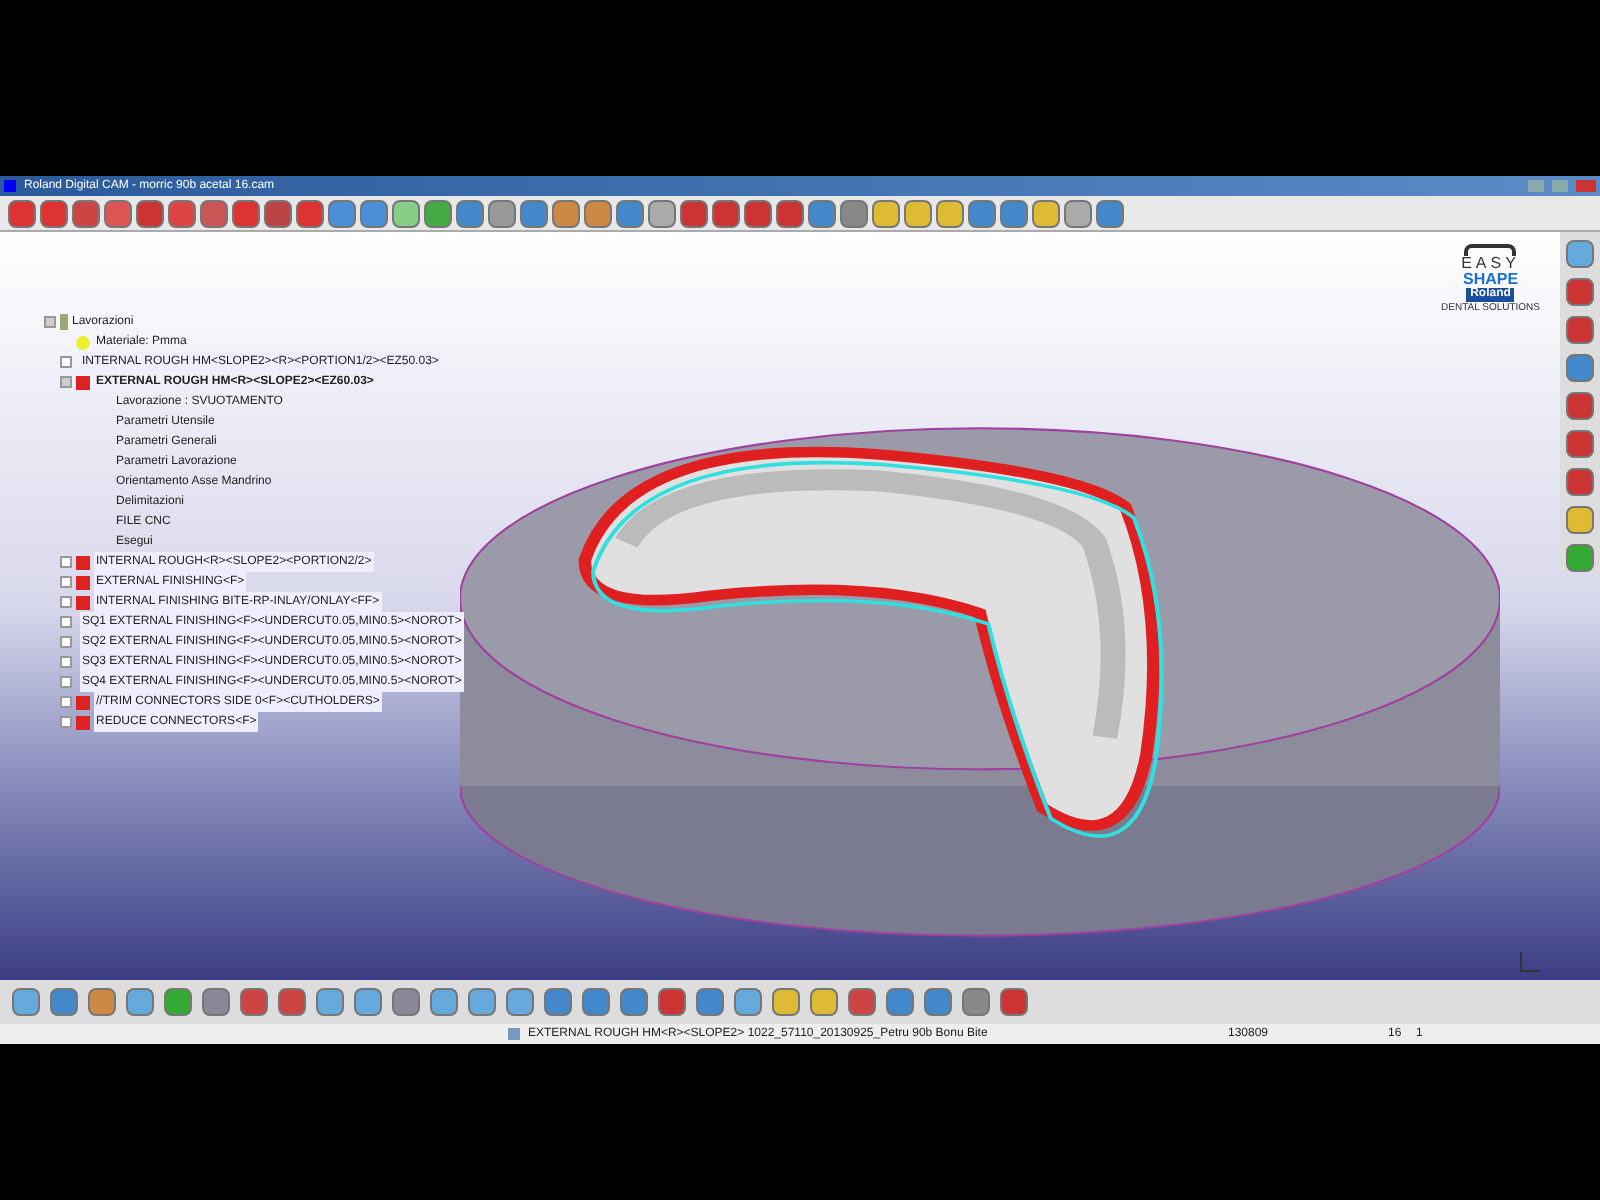 This screenshot has height=1200, width=1600. What do you see at coordinates (10, 186) in the screenshot?
I see `app-icon` at bounding box center [10, 186].